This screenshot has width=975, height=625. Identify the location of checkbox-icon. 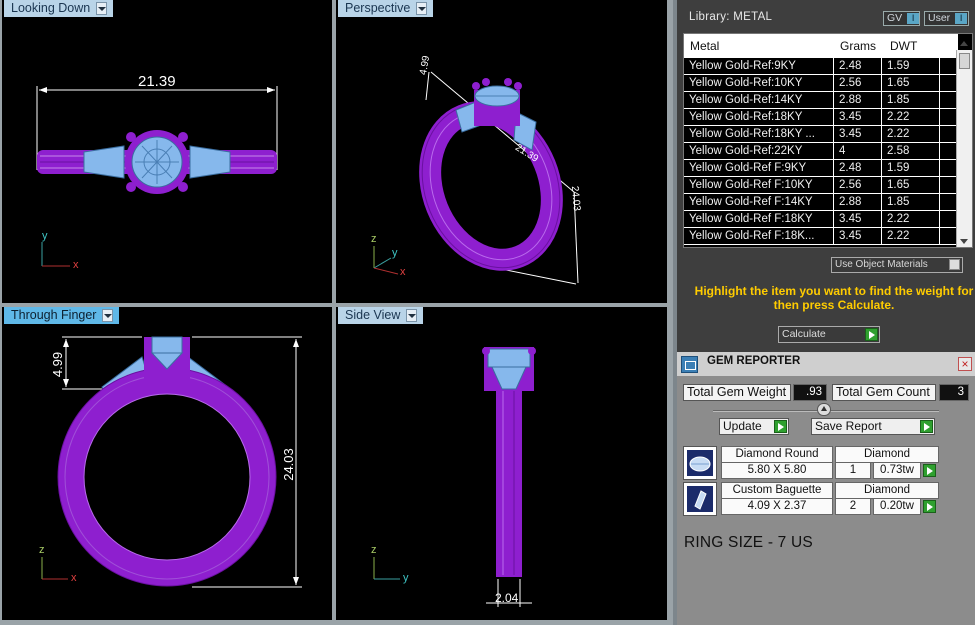
(954, 264).